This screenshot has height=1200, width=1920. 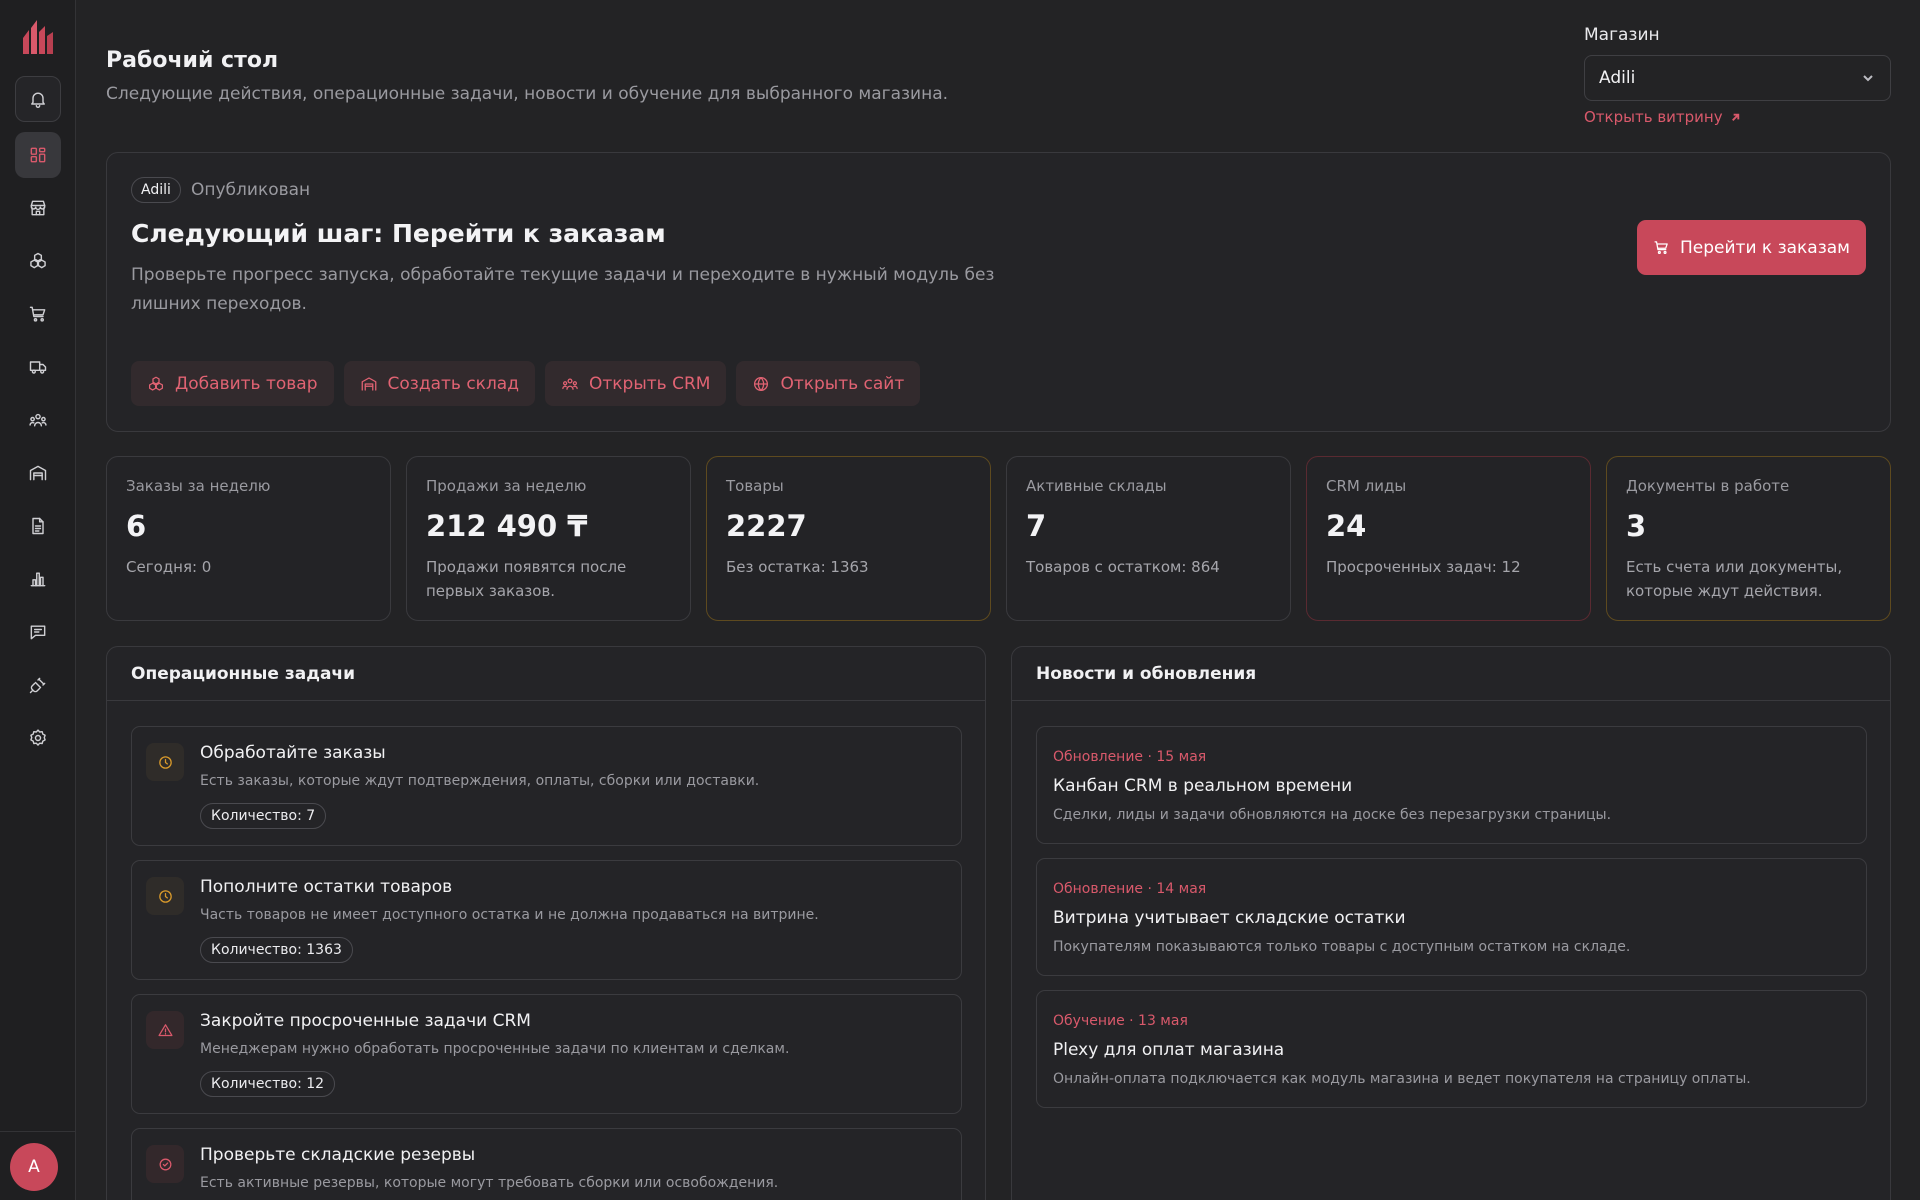 I want to click on stat-value: 212 490 ₸, so click(x=507, y=526).